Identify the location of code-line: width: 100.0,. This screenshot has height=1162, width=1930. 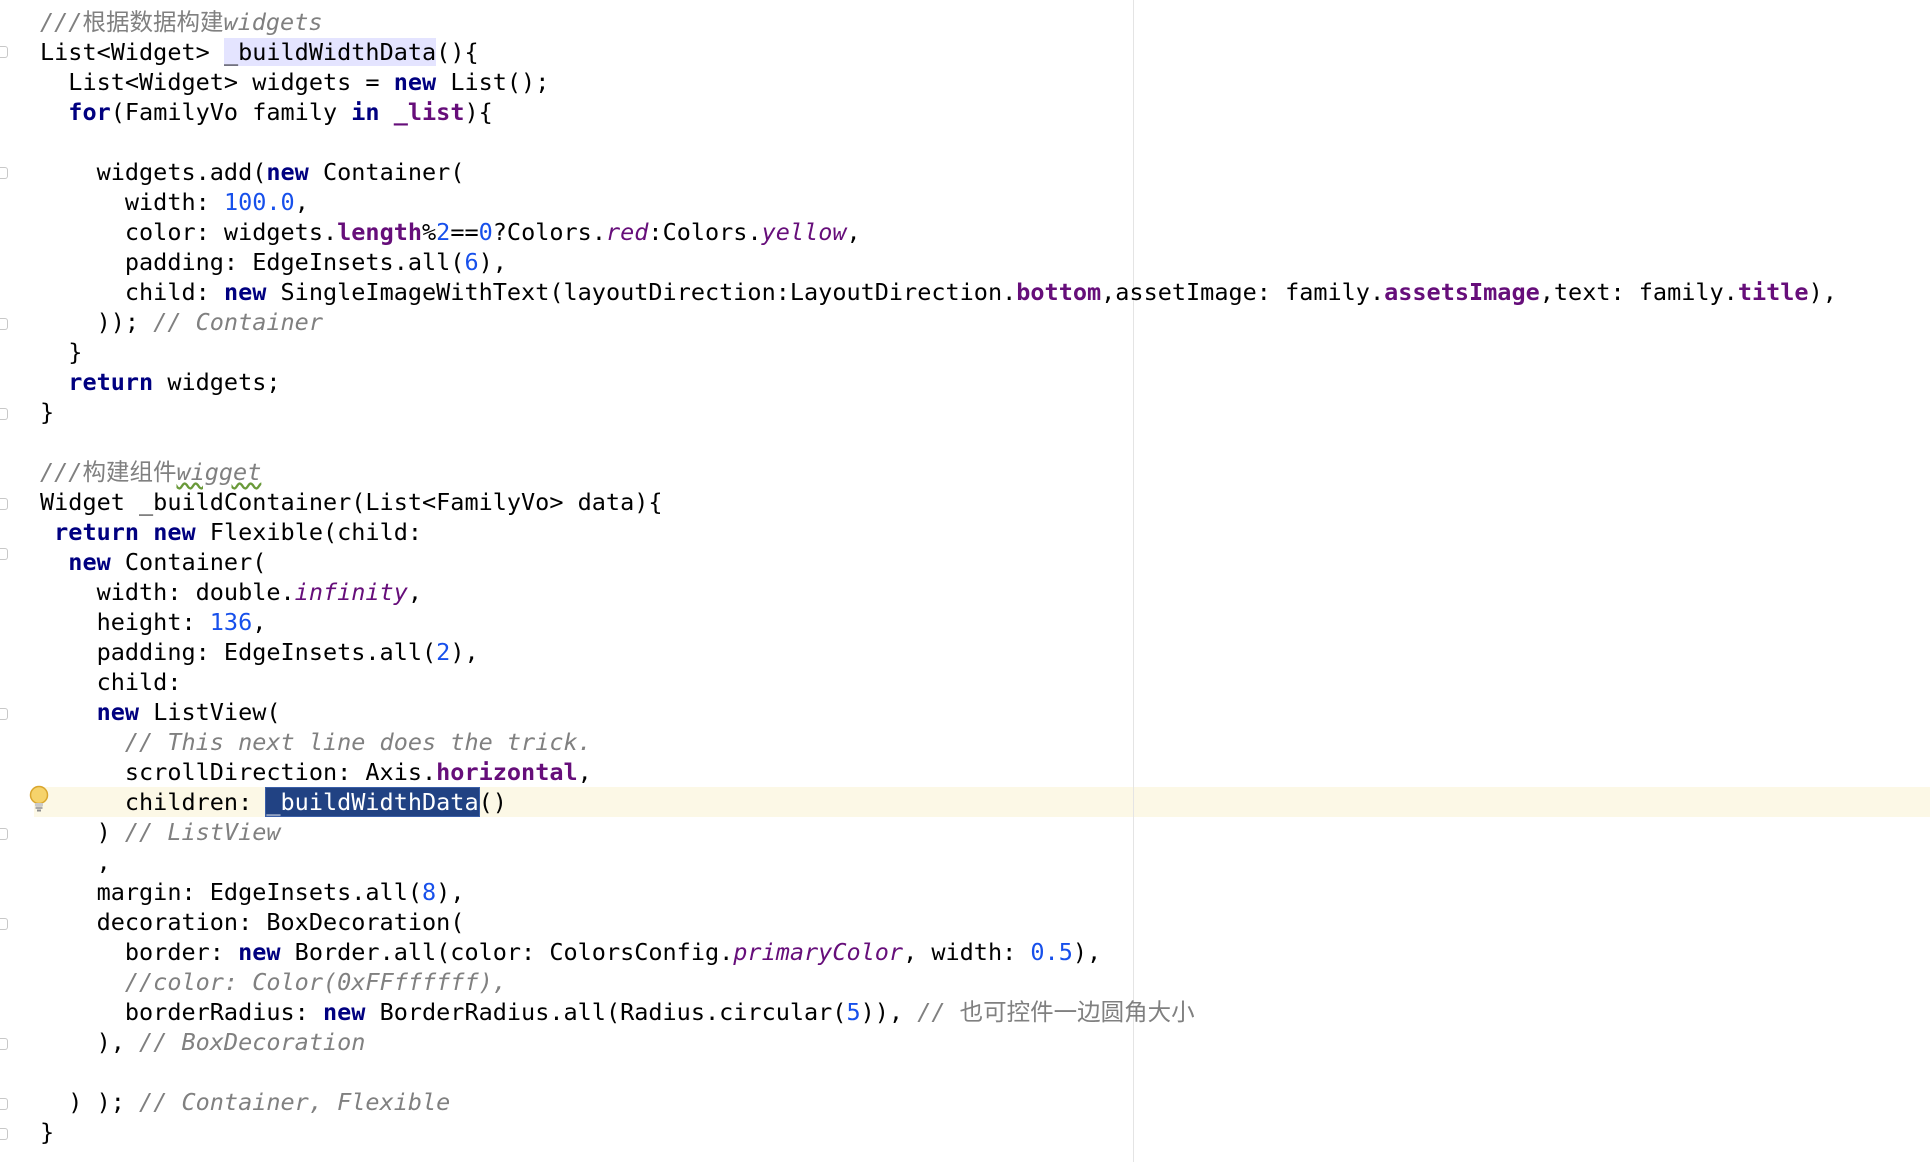
(938, 202).